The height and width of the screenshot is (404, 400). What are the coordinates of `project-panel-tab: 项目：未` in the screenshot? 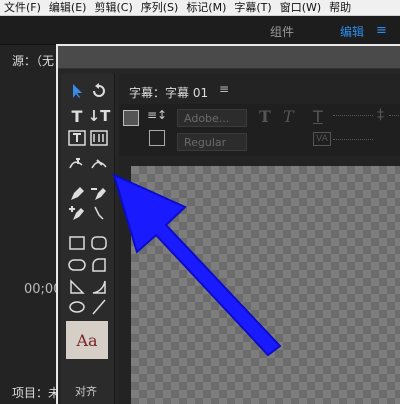 It's located at (36, 392).